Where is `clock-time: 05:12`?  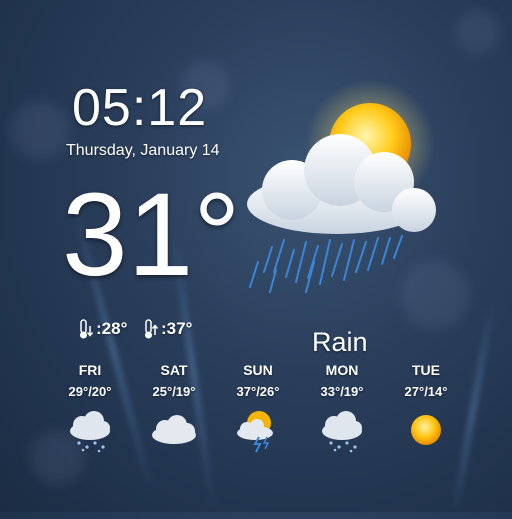
clock-time: 05:12 is located at coordinates (139, 108).